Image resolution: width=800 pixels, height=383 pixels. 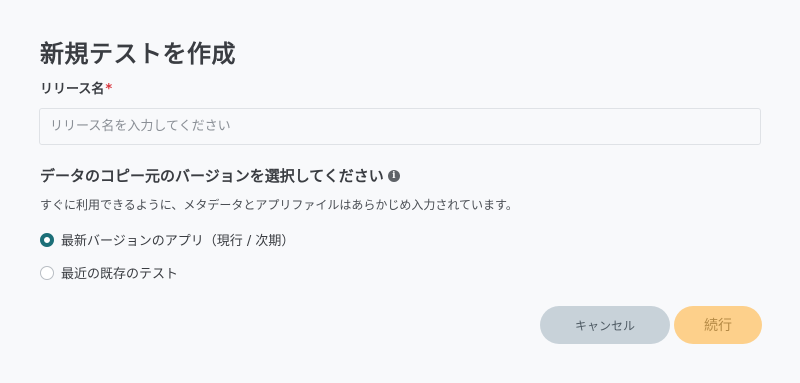 I want to click on radio-option-existing-test: 最近の既存のテスト, so click(x=109, y=272).